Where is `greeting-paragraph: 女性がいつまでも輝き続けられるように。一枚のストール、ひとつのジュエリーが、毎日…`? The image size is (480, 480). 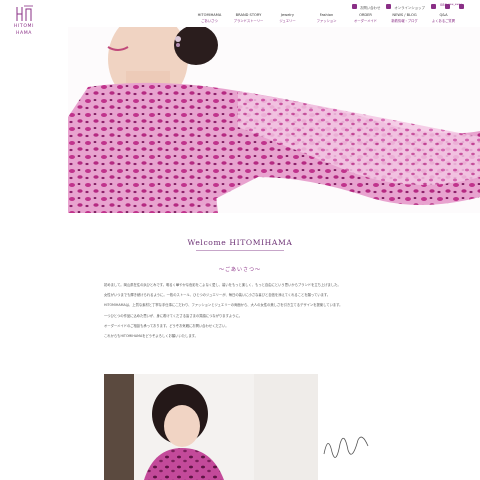
greeting-paragraph: 女性がいつまでも輝き続けられるように。一枚のストール、ひとつのジュエリーが、毎日… is located at coordinates (217, 295).